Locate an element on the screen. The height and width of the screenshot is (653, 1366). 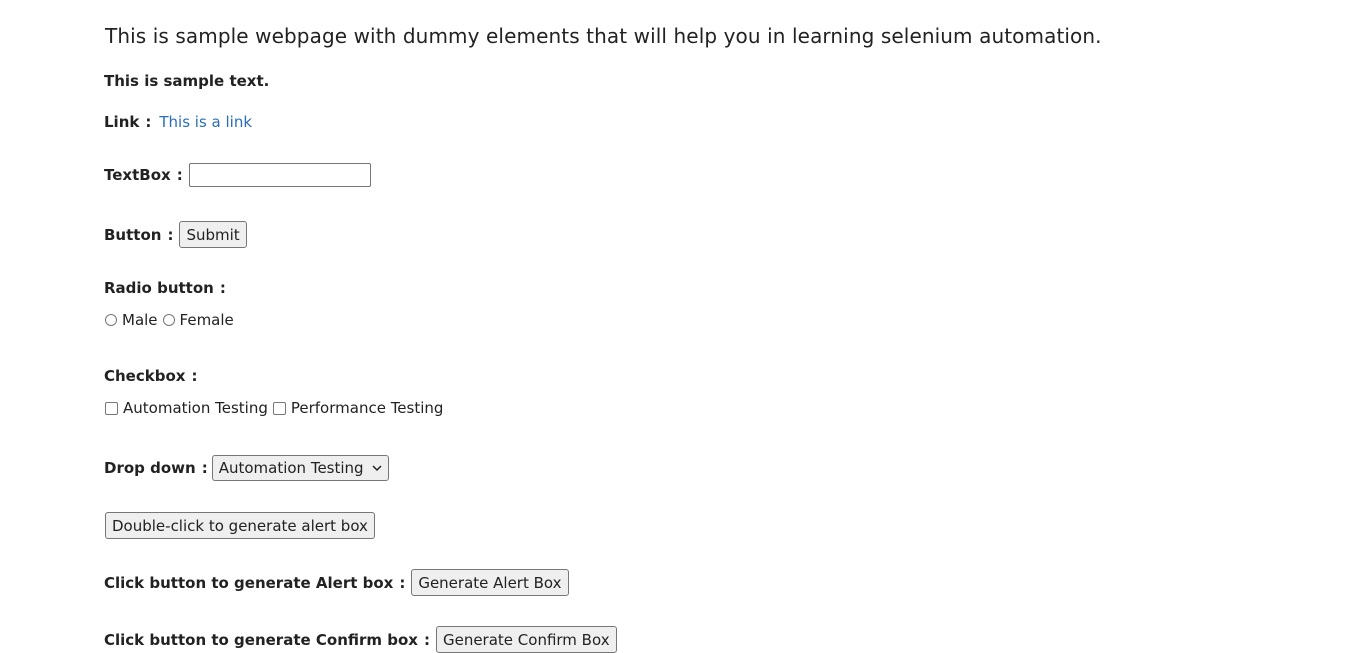
checkbox-options-row: Automation Testing Performance Testing is located at coordinates (276, 408).